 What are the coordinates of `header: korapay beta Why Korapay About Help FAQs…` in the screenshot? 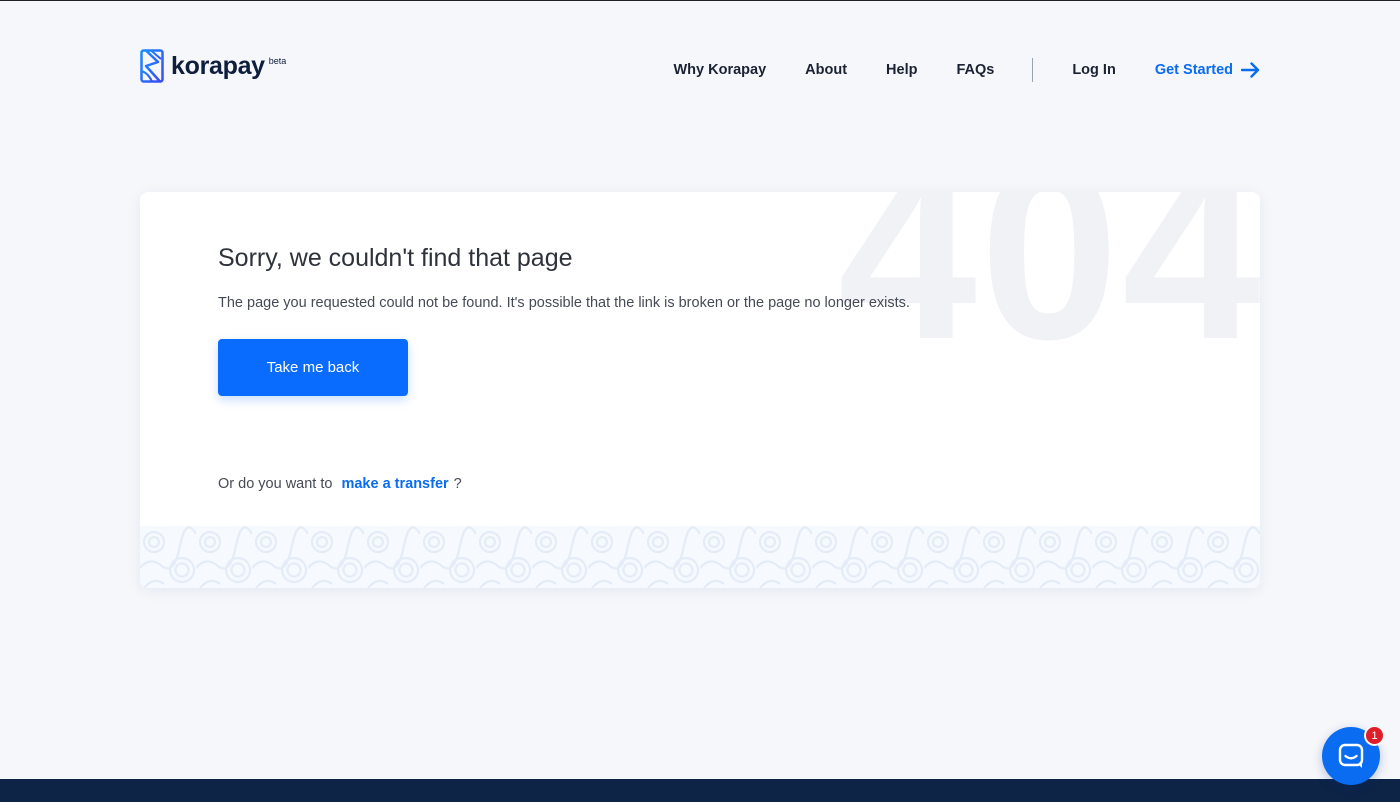 It's located at (700, 66).